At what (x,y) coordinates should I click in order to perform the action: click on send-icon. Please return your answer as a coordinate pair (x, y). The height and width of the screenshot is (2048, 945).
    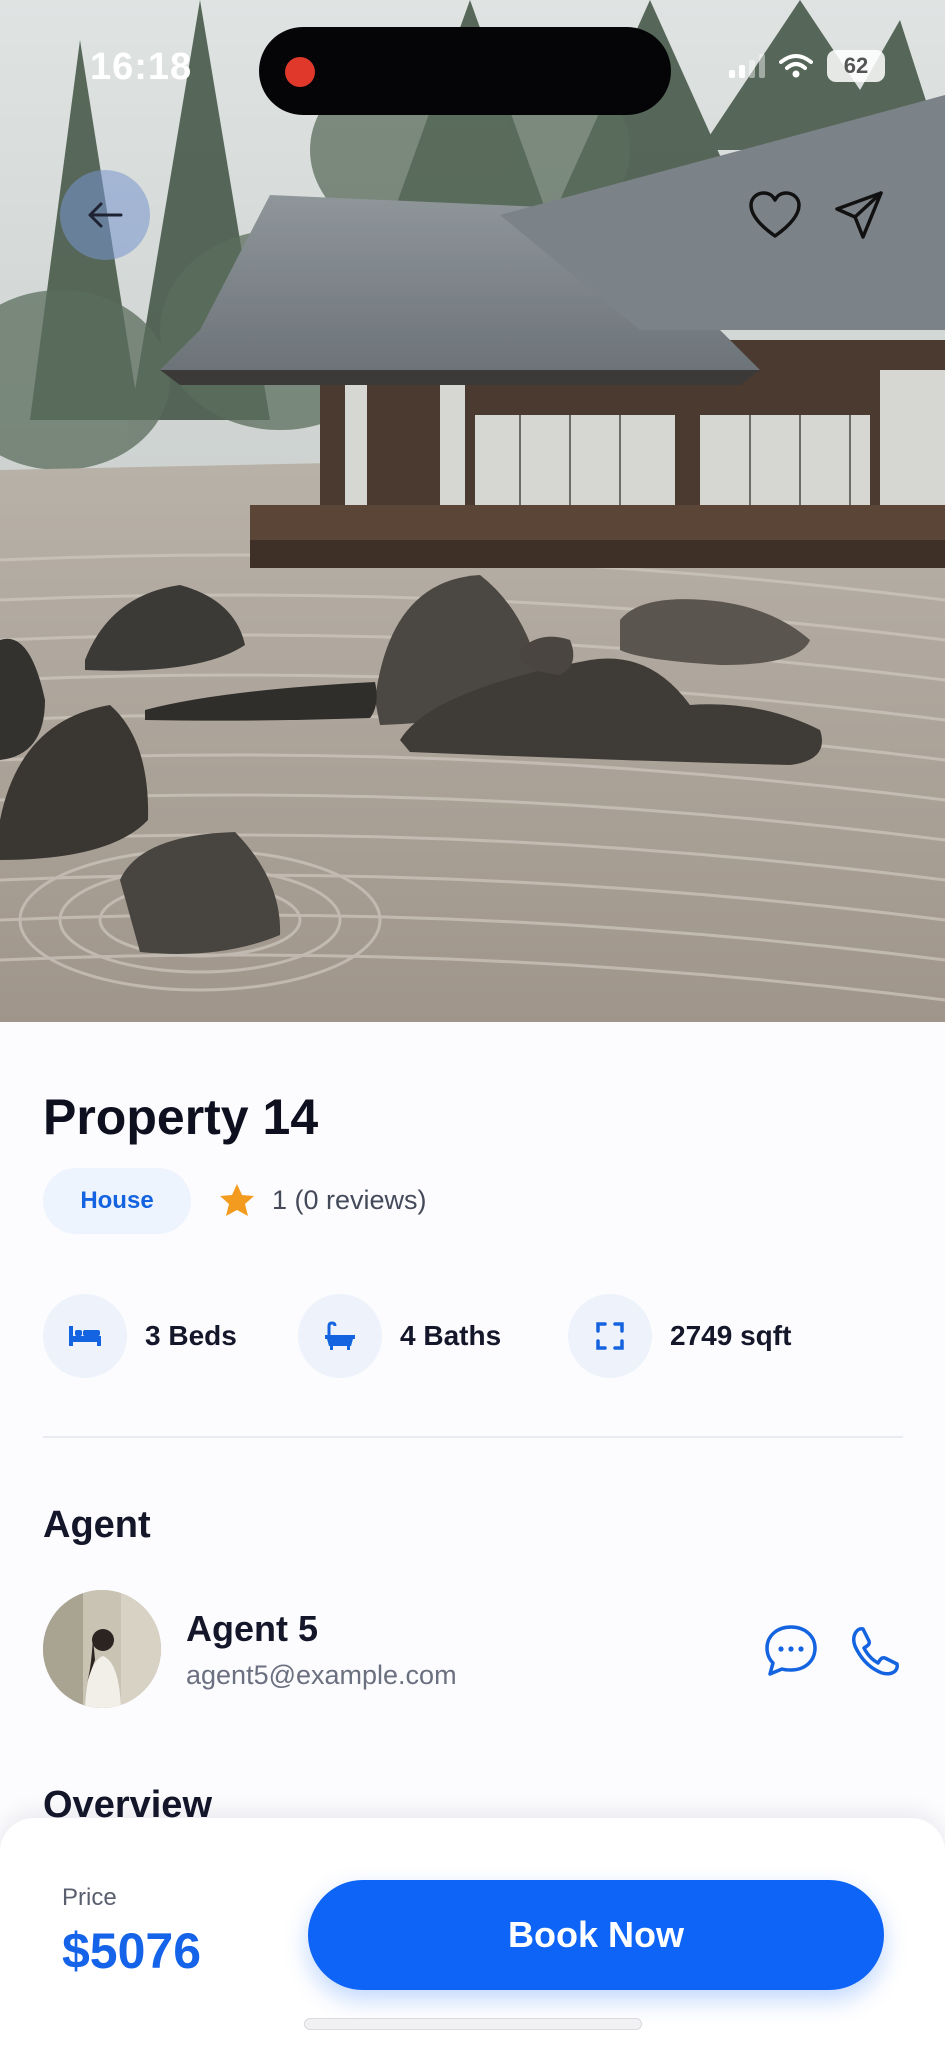
    Looking at the image, I should click on (859, 215).